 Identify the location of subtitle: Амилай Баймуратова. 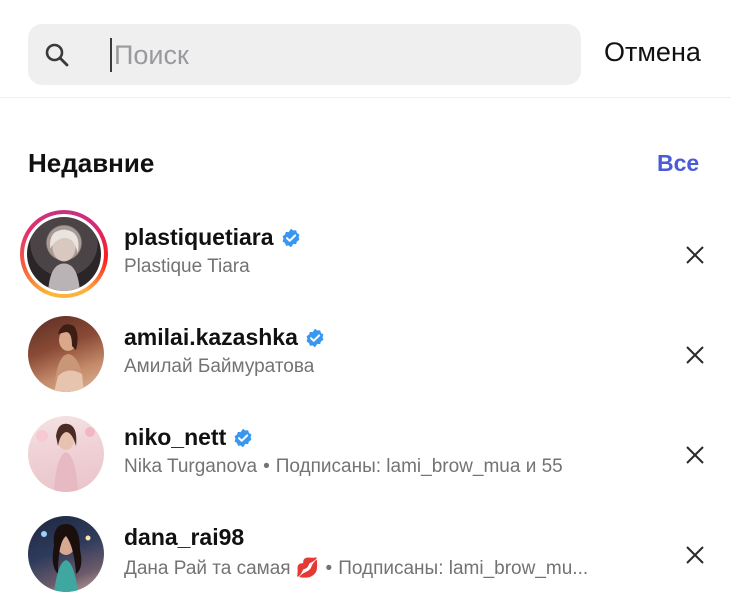
(219, 367).